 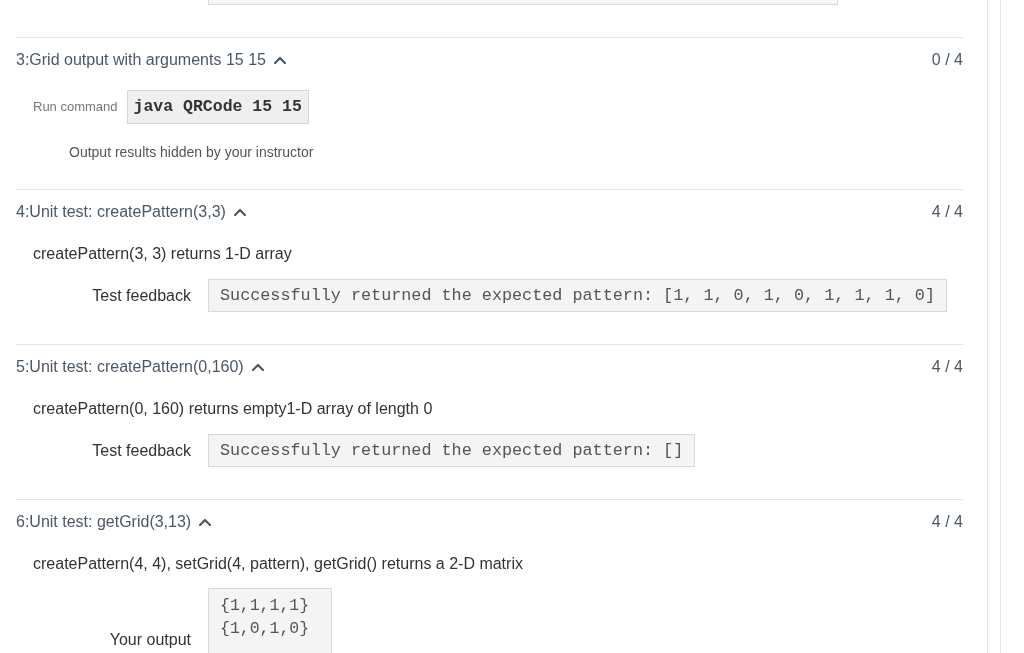 I want to click on hidden-output-note: Output results hidden by your instructor, so click(x=191, y=152).